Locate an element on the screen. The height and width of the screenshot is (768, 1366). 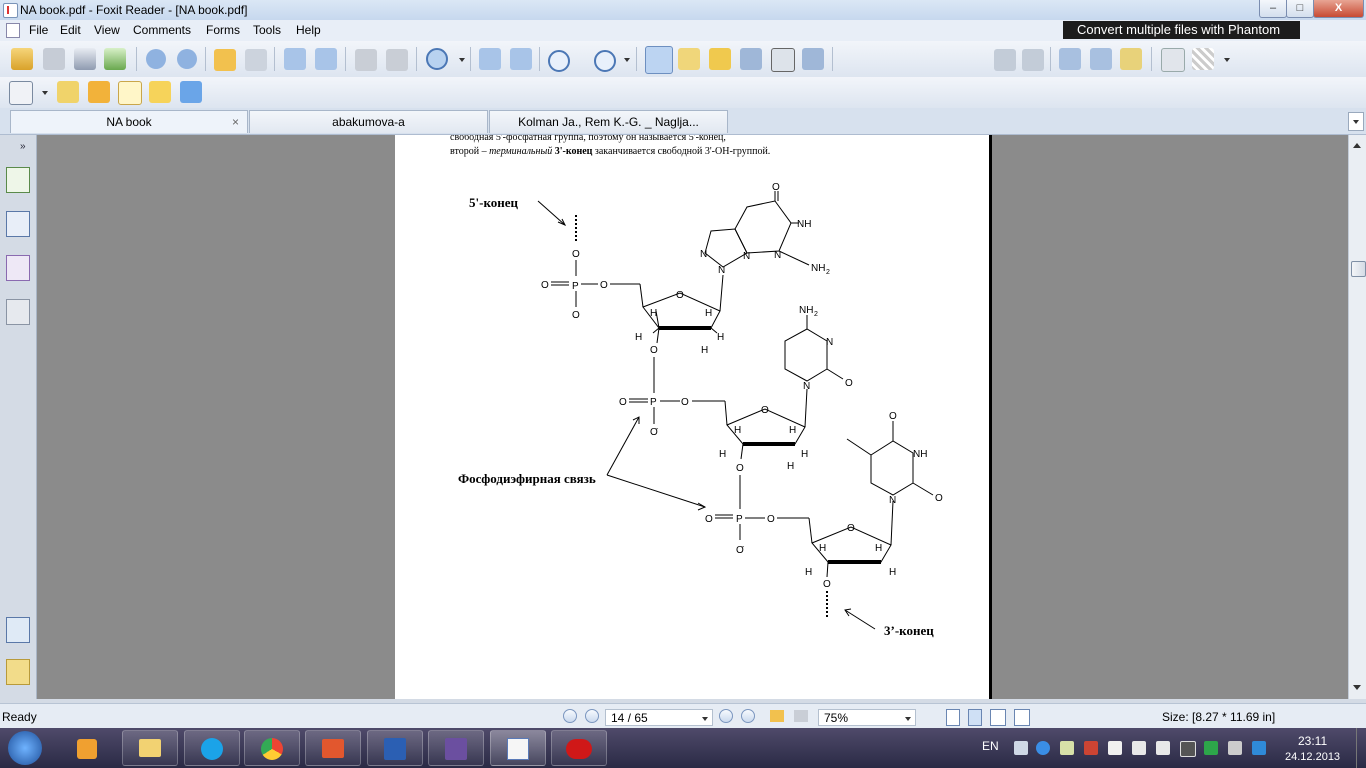
layers-icon is located at coordinates (18, 312).